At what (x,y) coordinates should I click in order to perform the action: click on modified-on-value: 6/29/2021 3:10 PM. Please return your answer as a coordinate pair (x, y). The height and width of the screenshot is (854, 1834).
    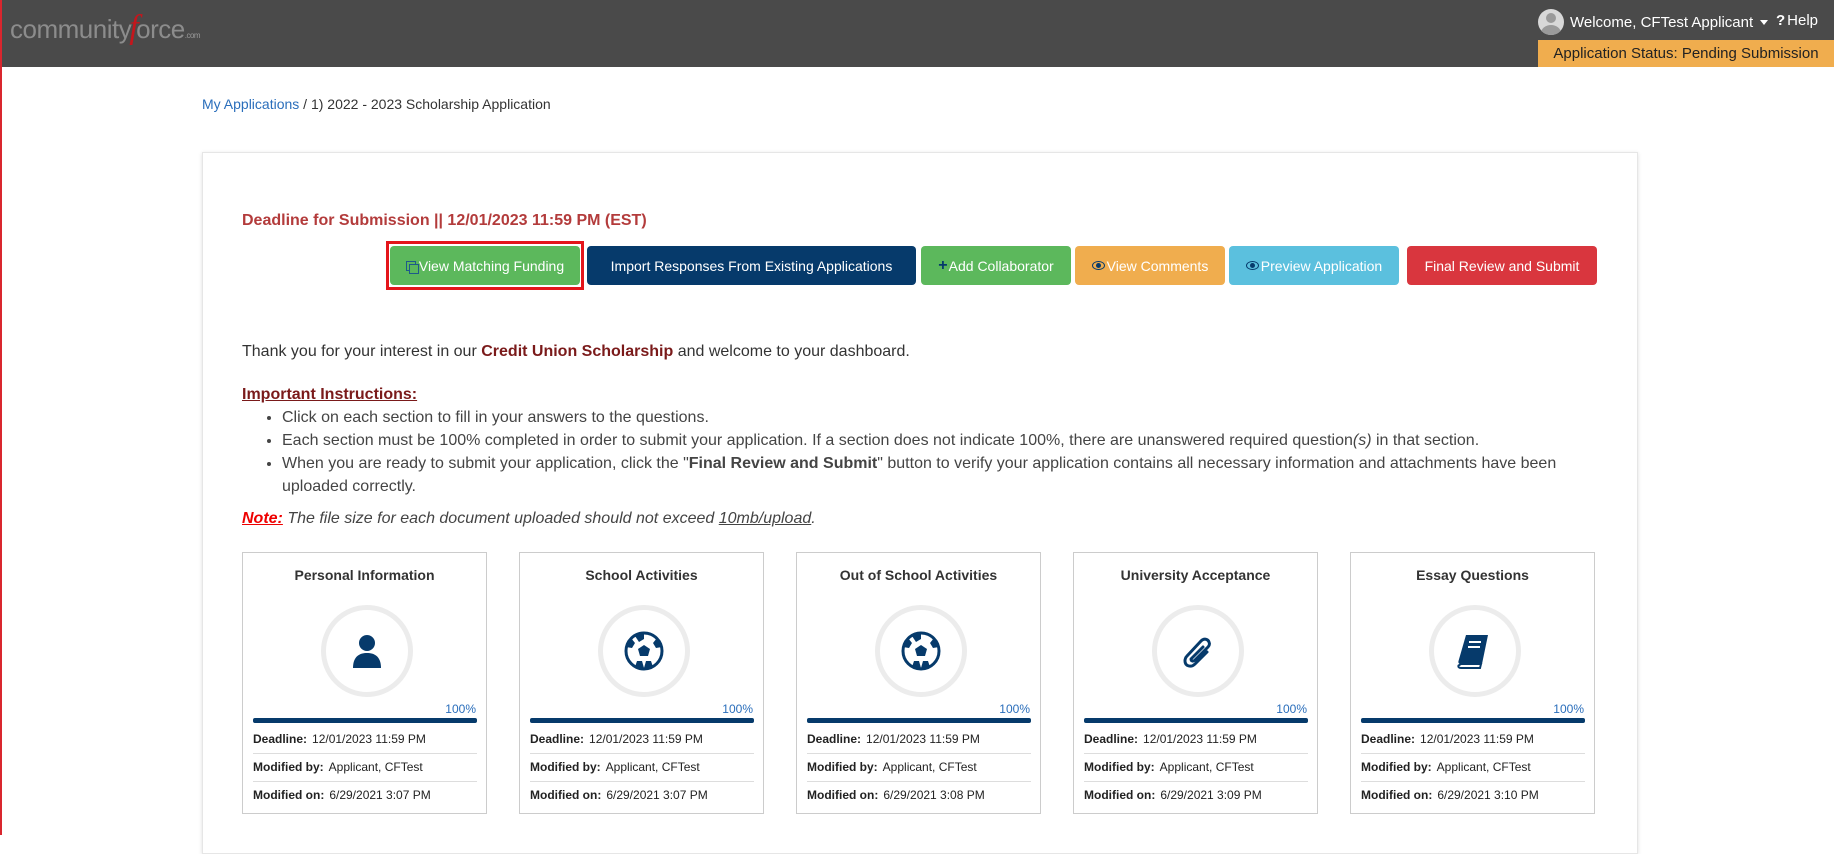
    Looking at the image, I should click on (1488, 795).